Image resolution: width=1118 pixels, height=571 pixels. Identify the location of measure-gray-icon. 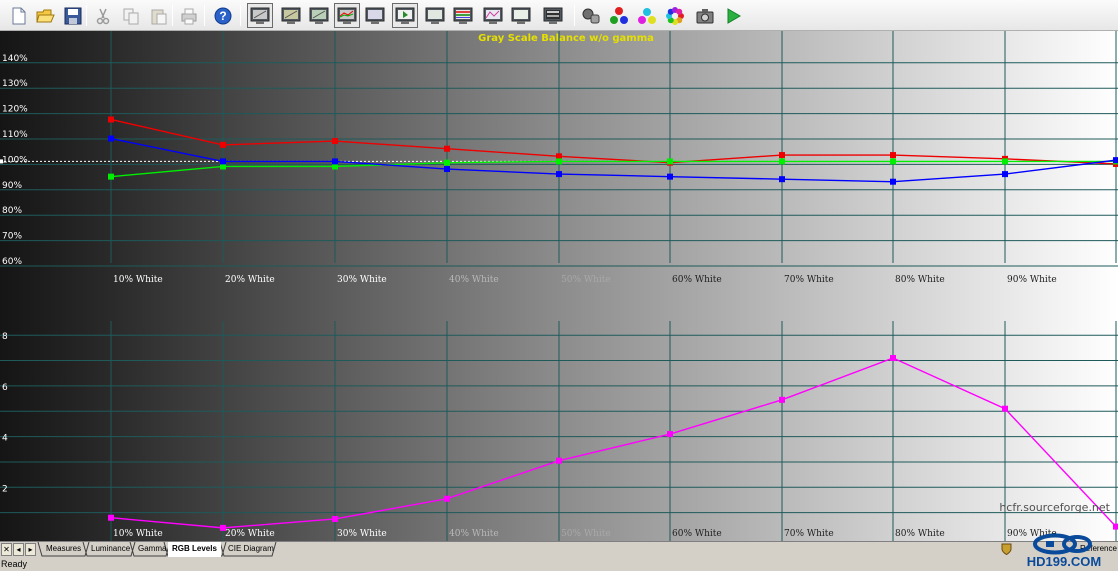
(260, 15).